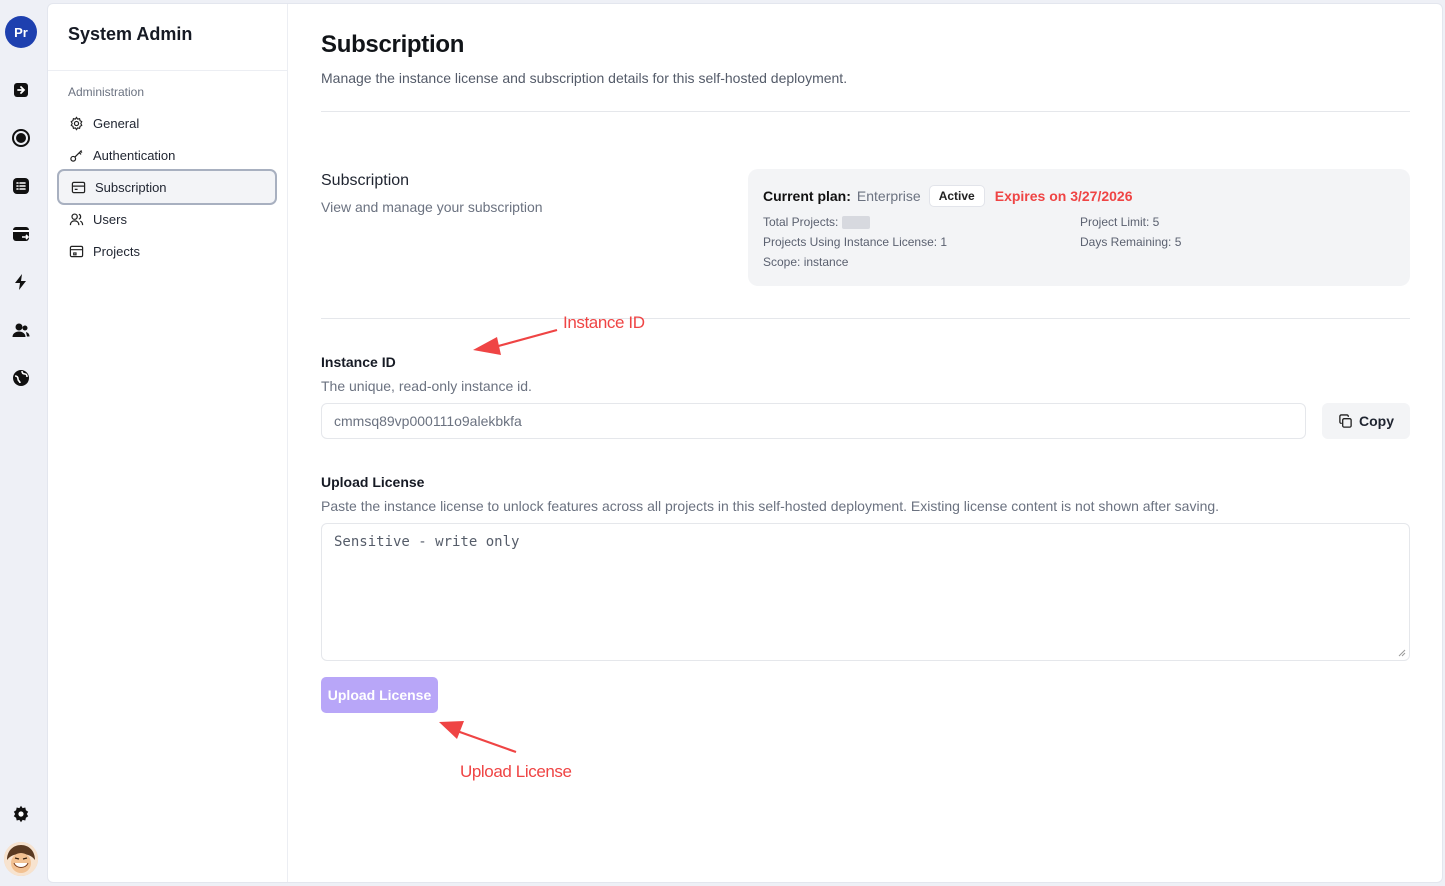  I want to click on sidebar-item-users: Users, so click(167, 219).